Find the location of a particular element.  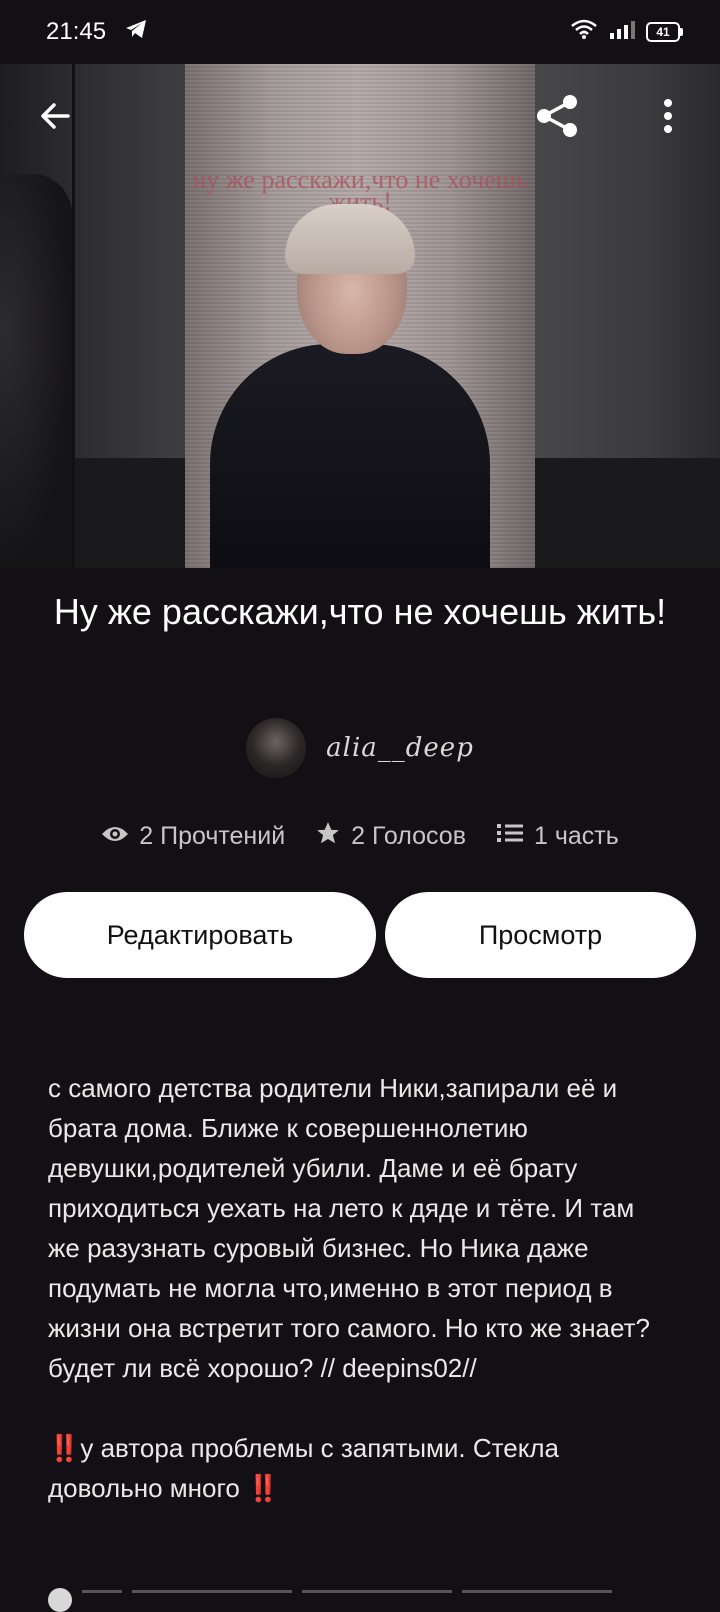

share-icon is located at coordinates (558, 118).